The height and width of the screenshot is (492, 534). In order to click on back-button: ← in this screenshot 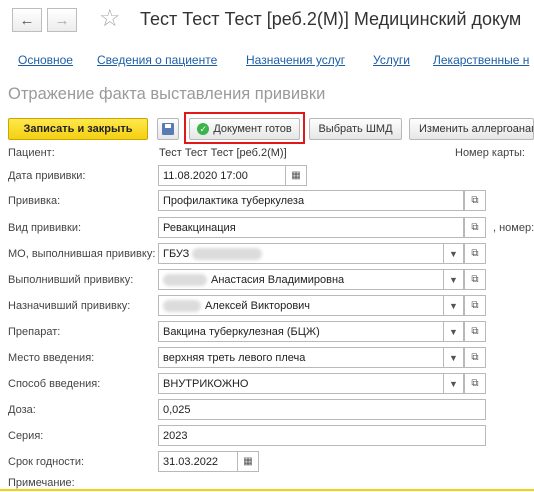, I will do `click(27, 20)`.